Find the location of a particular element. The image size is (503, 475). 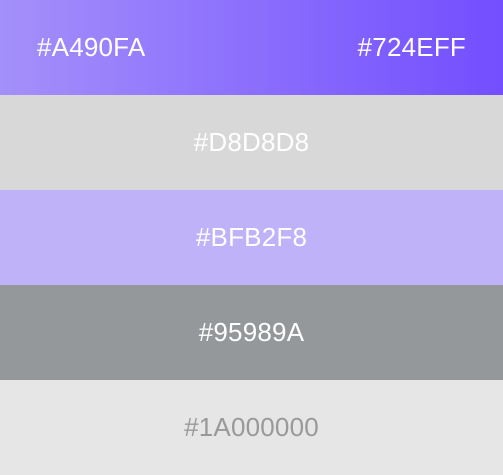

swatch-label: #BFB2F8 is located at coordinates (251, 237).